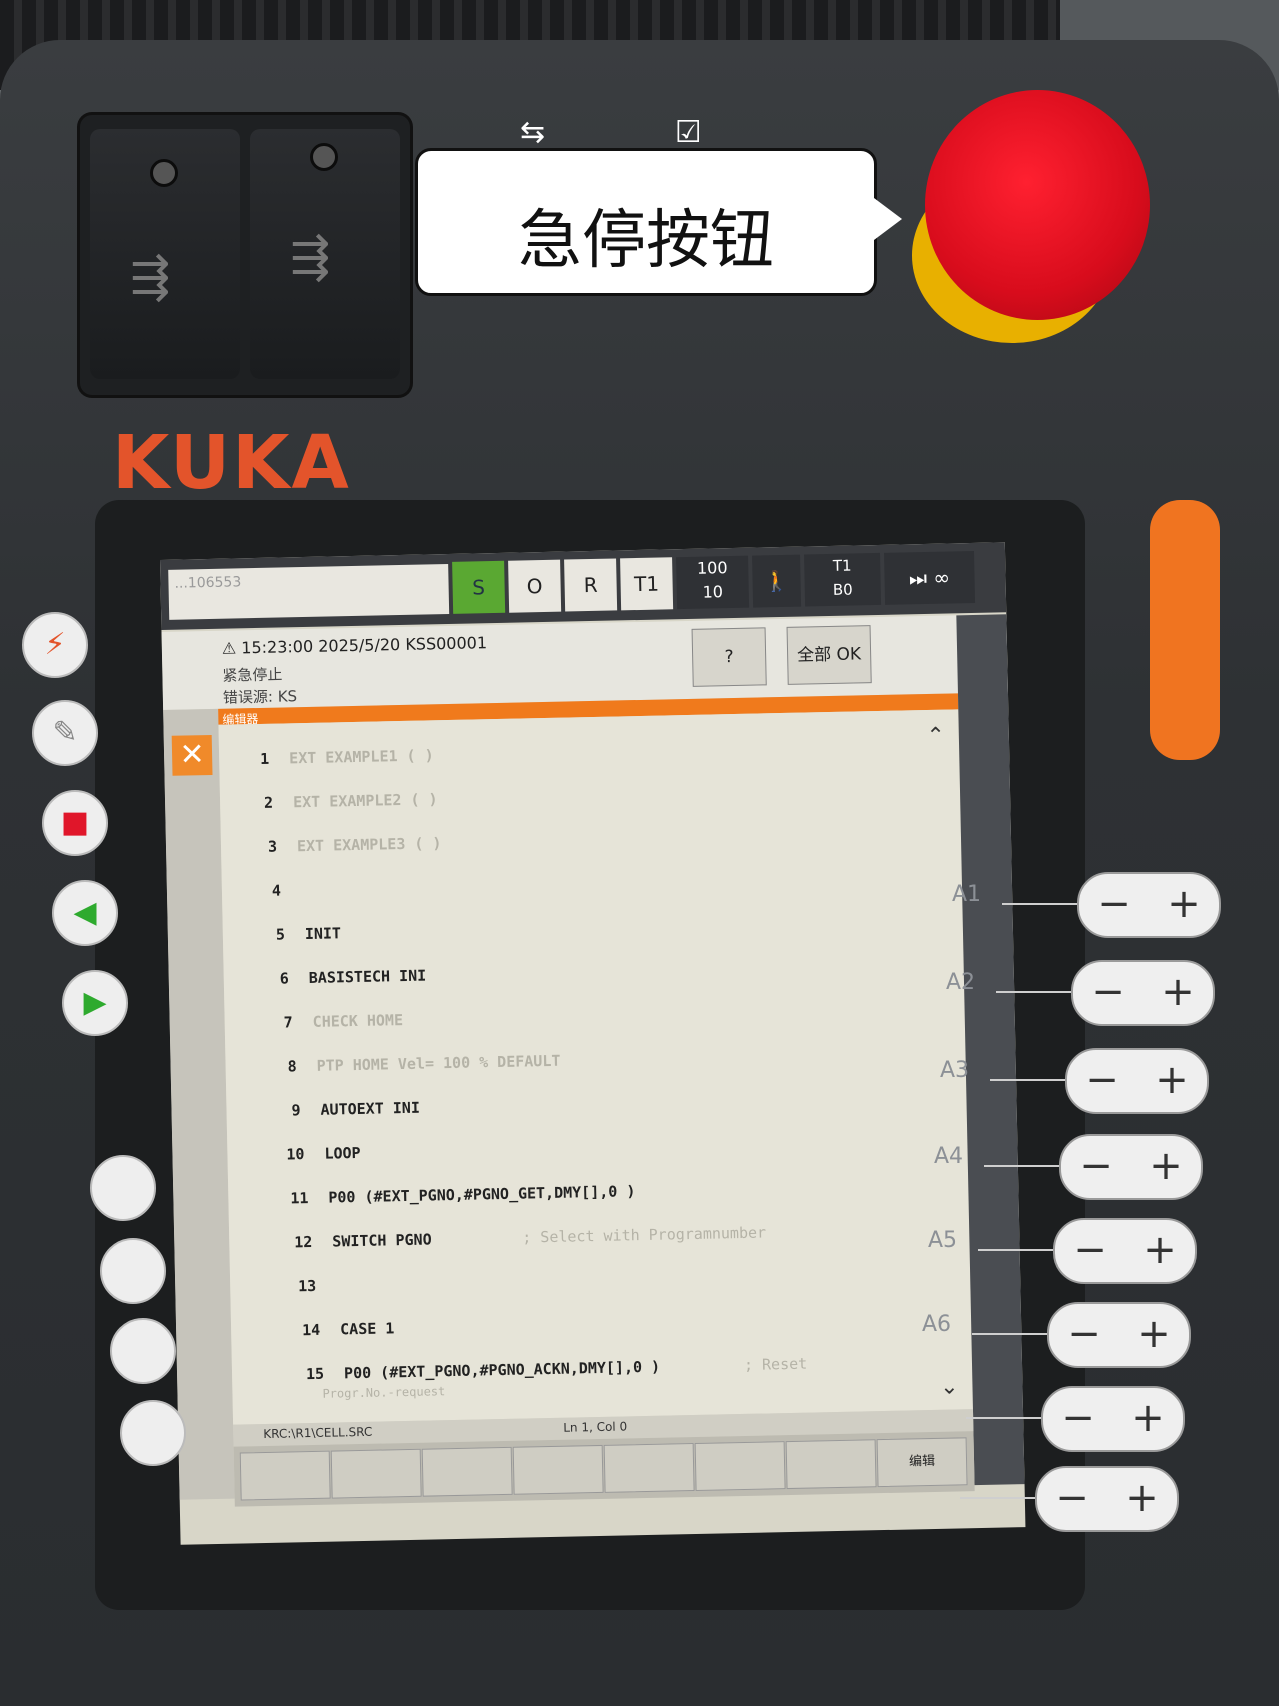  I want to click on start-button: ▶, so click(95, 1003).